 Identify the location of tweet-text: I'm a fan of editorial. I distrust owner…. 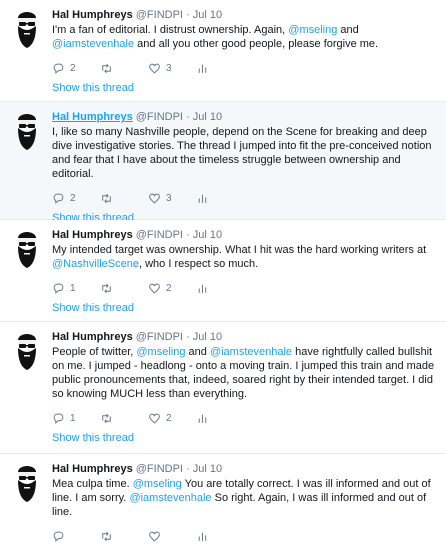
(245, 37).